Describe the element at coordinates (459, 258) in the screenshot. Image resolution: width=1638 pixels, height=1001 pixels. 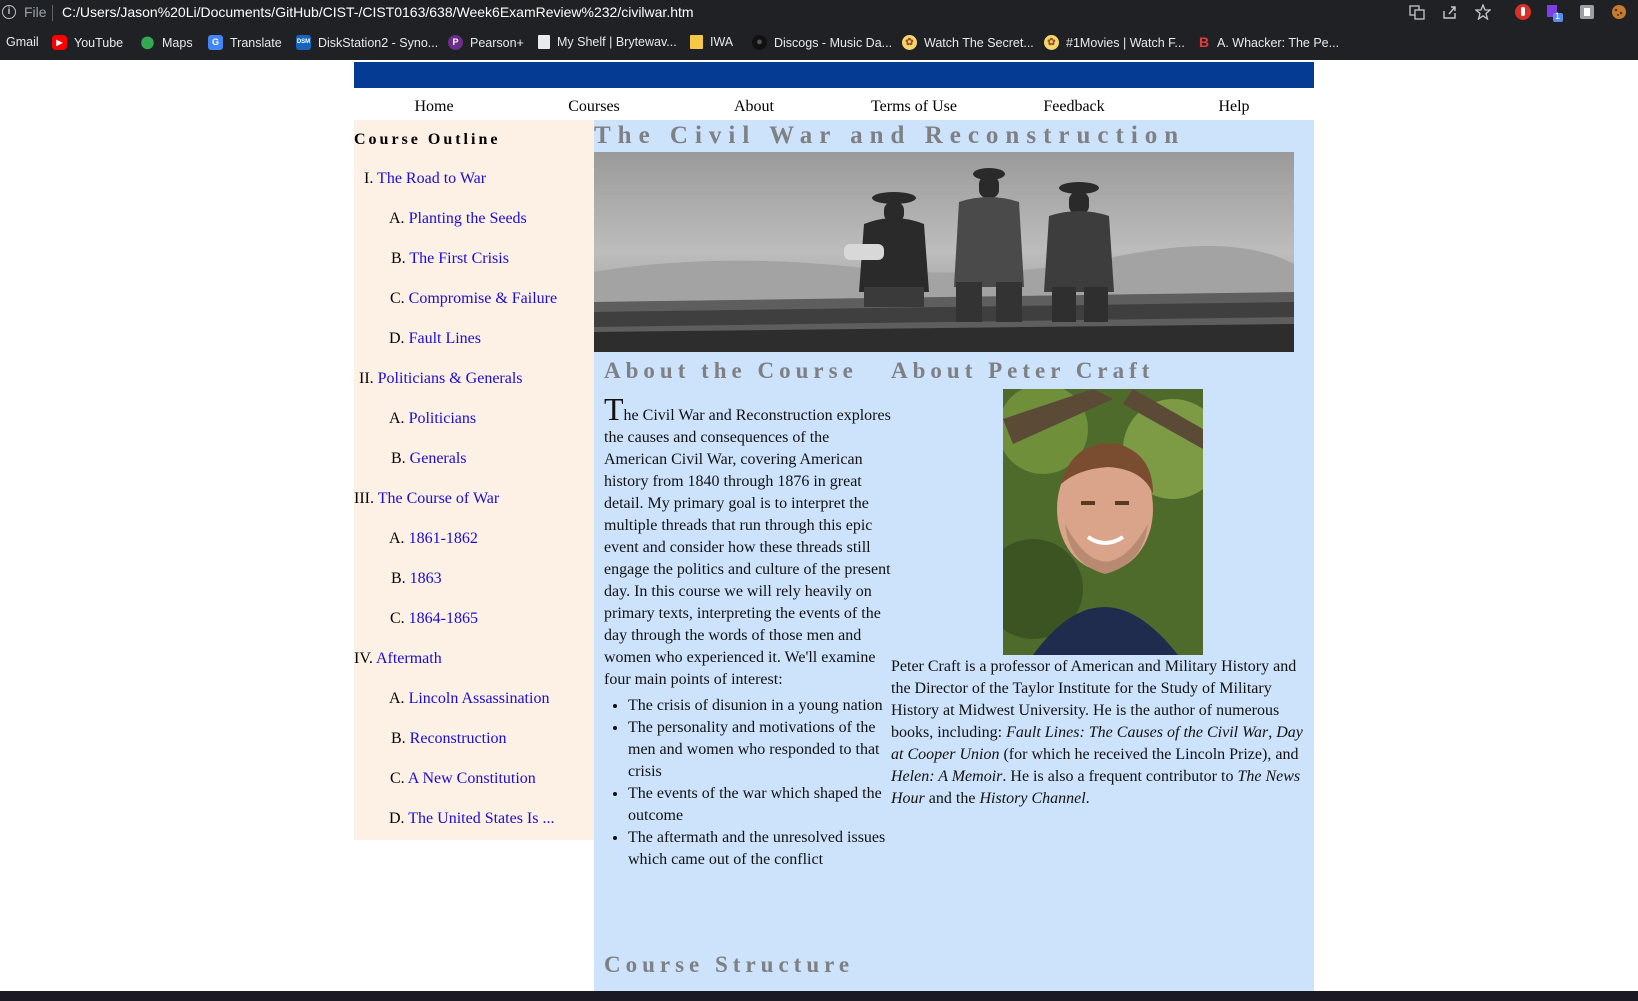
I see `outline-link: The First Crisis` at that location.